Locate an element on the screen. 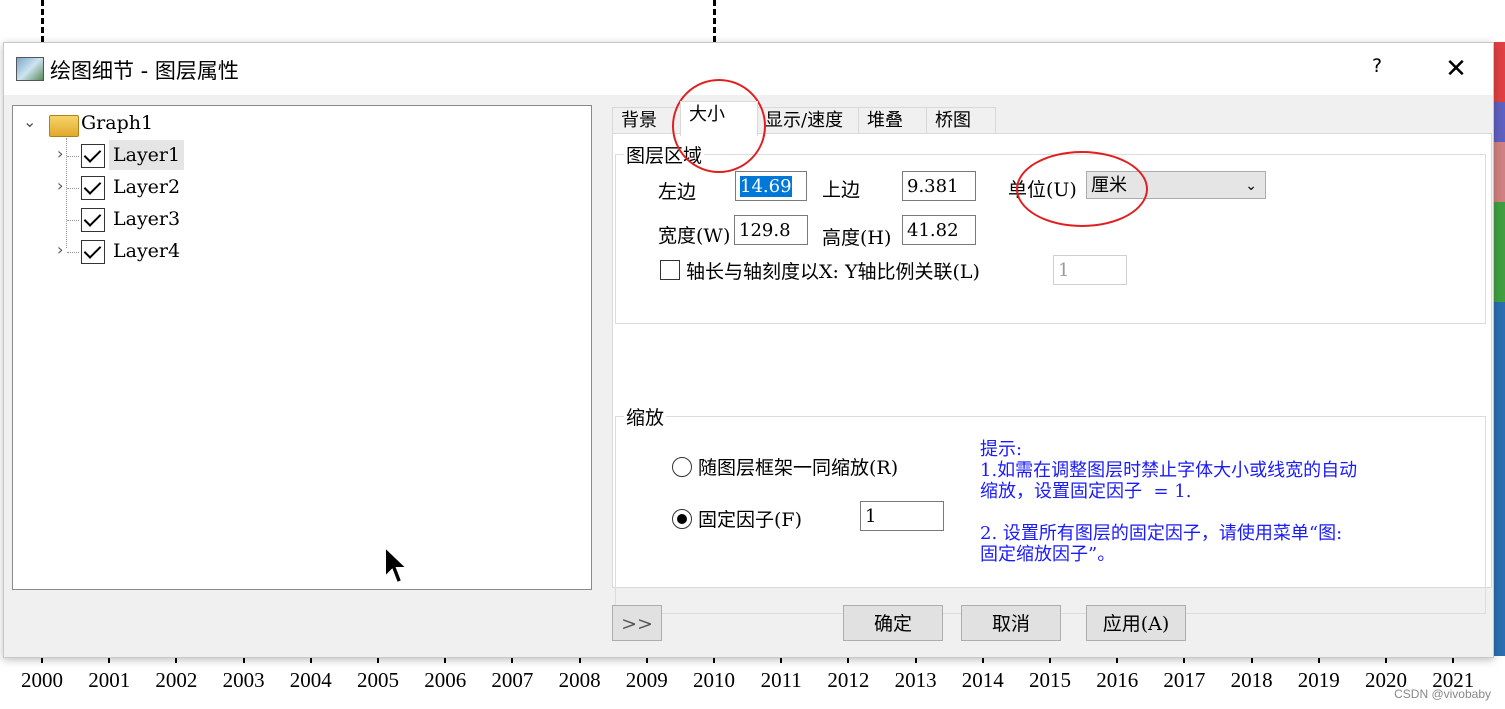 Image resolution: width=1505 pixels, height=709 pixels. axis-year-label: 2000 is located at coordinates (42, 680).